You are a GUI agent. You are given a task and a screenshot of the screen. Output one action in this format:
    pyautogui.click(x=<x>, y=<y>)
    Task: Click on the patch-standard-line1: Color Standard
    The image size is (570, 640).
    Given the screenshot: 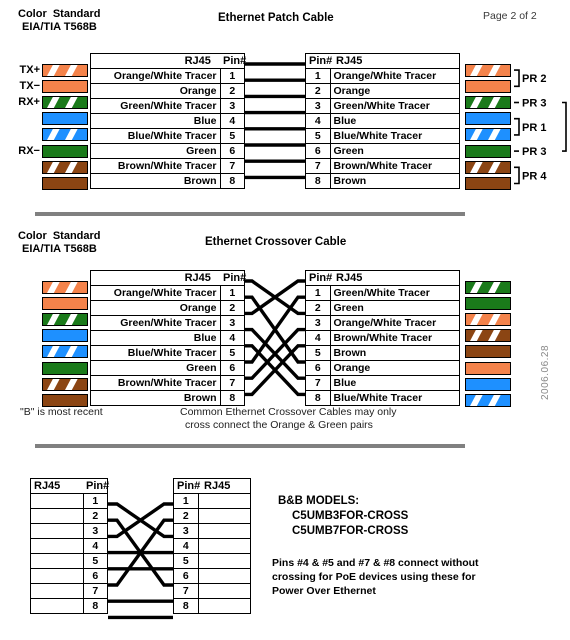 What is the action you would take?
    pyautogui.click(x=59, y=14)
    